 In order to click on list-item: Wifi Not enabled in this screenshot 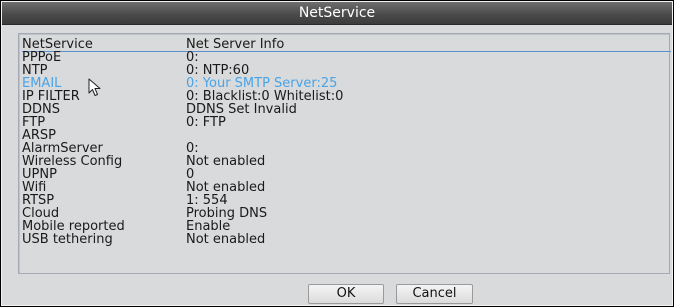, I will do `click(344, 187)`.